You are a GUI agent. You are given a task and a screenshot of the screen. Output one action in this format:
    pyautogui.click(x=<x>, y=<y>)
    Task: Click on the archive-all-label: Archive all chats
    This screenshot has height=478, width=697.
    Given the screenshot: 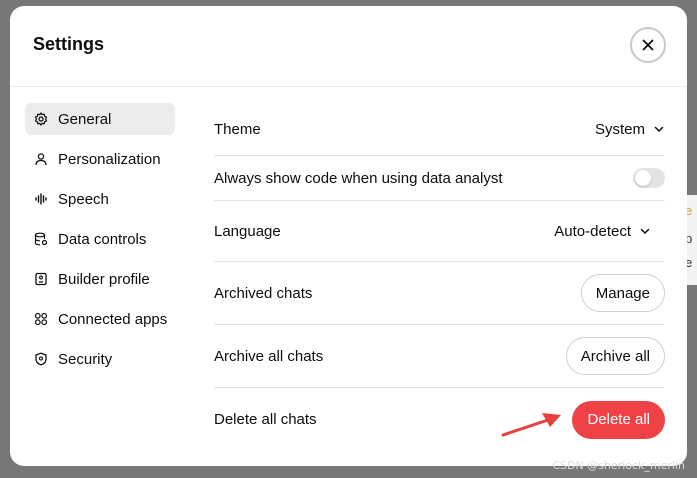 What is the action you would take?
    pyautogui.click(x=269, y=356)
    